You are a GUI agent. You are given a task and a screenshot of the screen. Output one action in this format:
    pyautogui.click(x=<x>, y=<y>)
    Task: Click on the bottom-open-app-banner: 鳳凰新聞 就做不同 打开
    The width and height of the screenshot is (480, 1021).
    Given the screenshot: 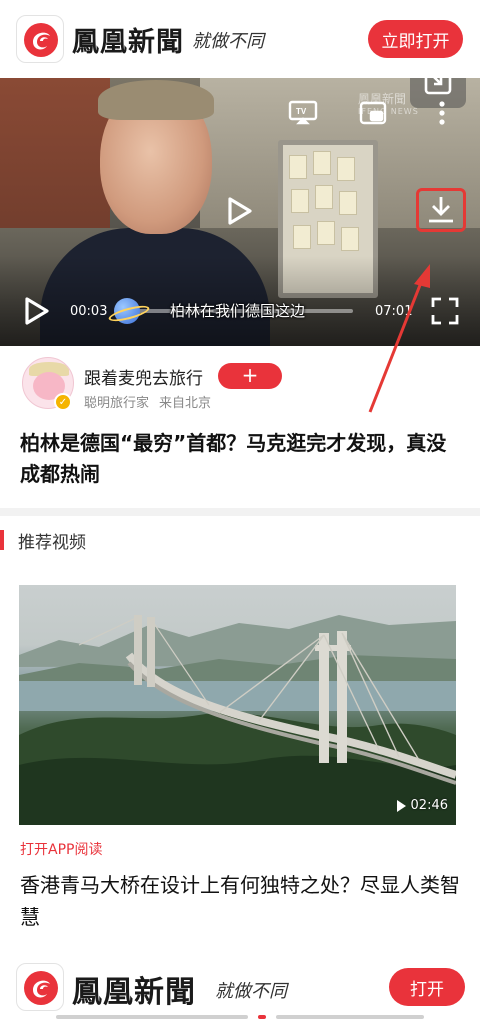 What is the action you would take?
    pyautogui.click(x=240, y=988)
    